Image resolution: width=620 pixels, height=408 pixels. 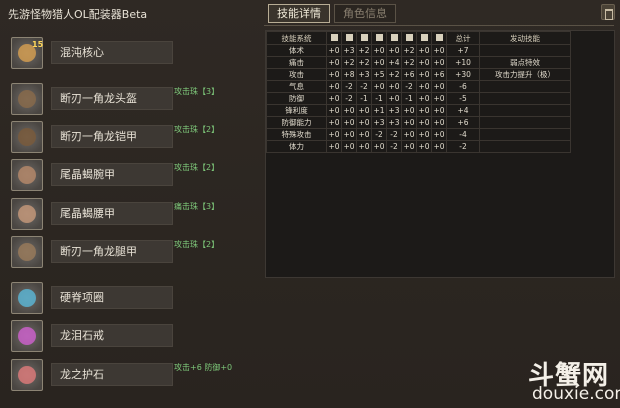 What do you see at coordinates (409, 38) in the screenshot?
I see `column-header-leg-armor-icon` at bounding box center [409, 38].